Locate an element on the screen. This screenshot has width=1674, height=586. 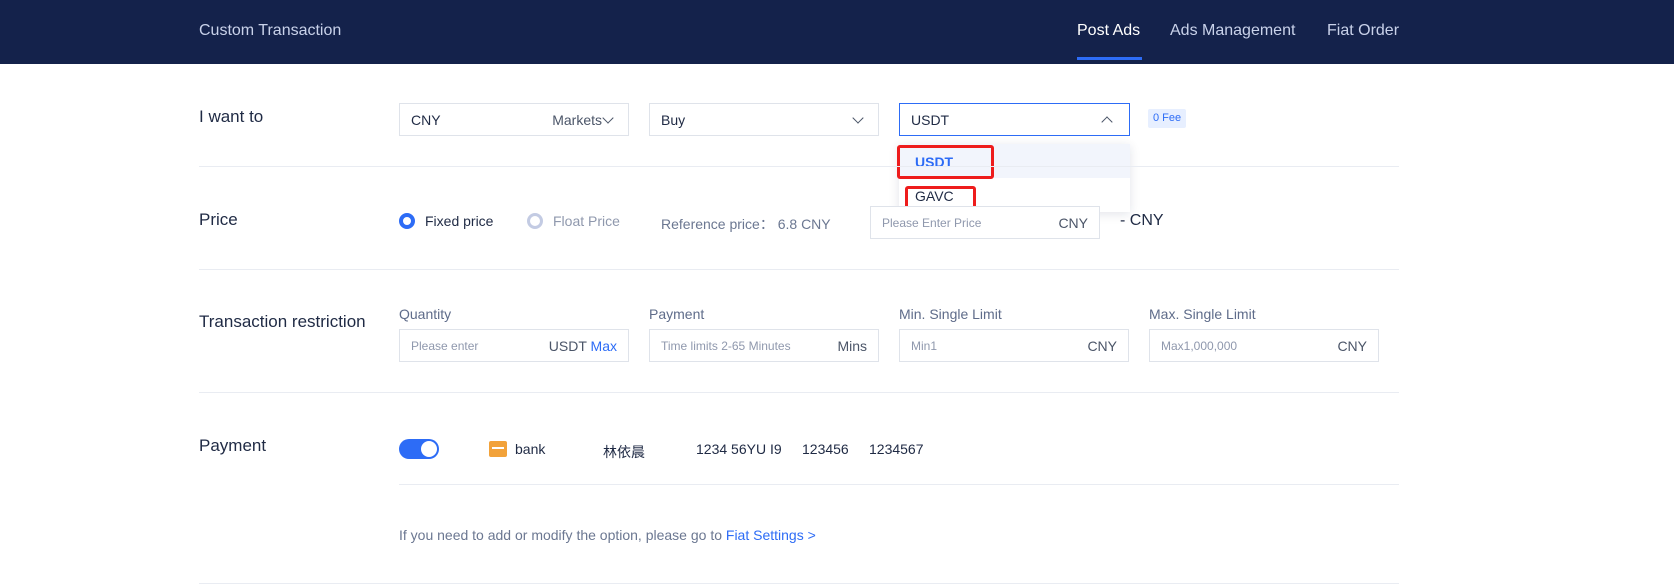
side-select: Buy is located at coordinates (764, 119).